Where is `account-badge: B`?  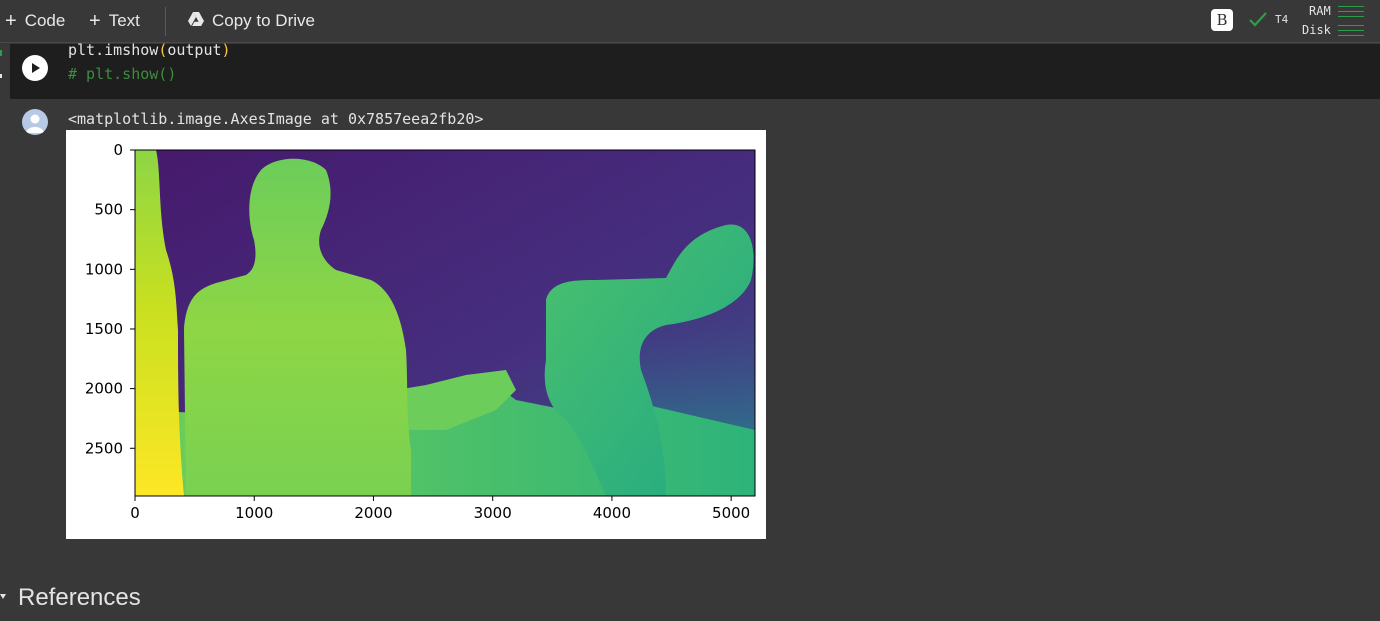 account-badge: B is located at coordinates (1222, 20).